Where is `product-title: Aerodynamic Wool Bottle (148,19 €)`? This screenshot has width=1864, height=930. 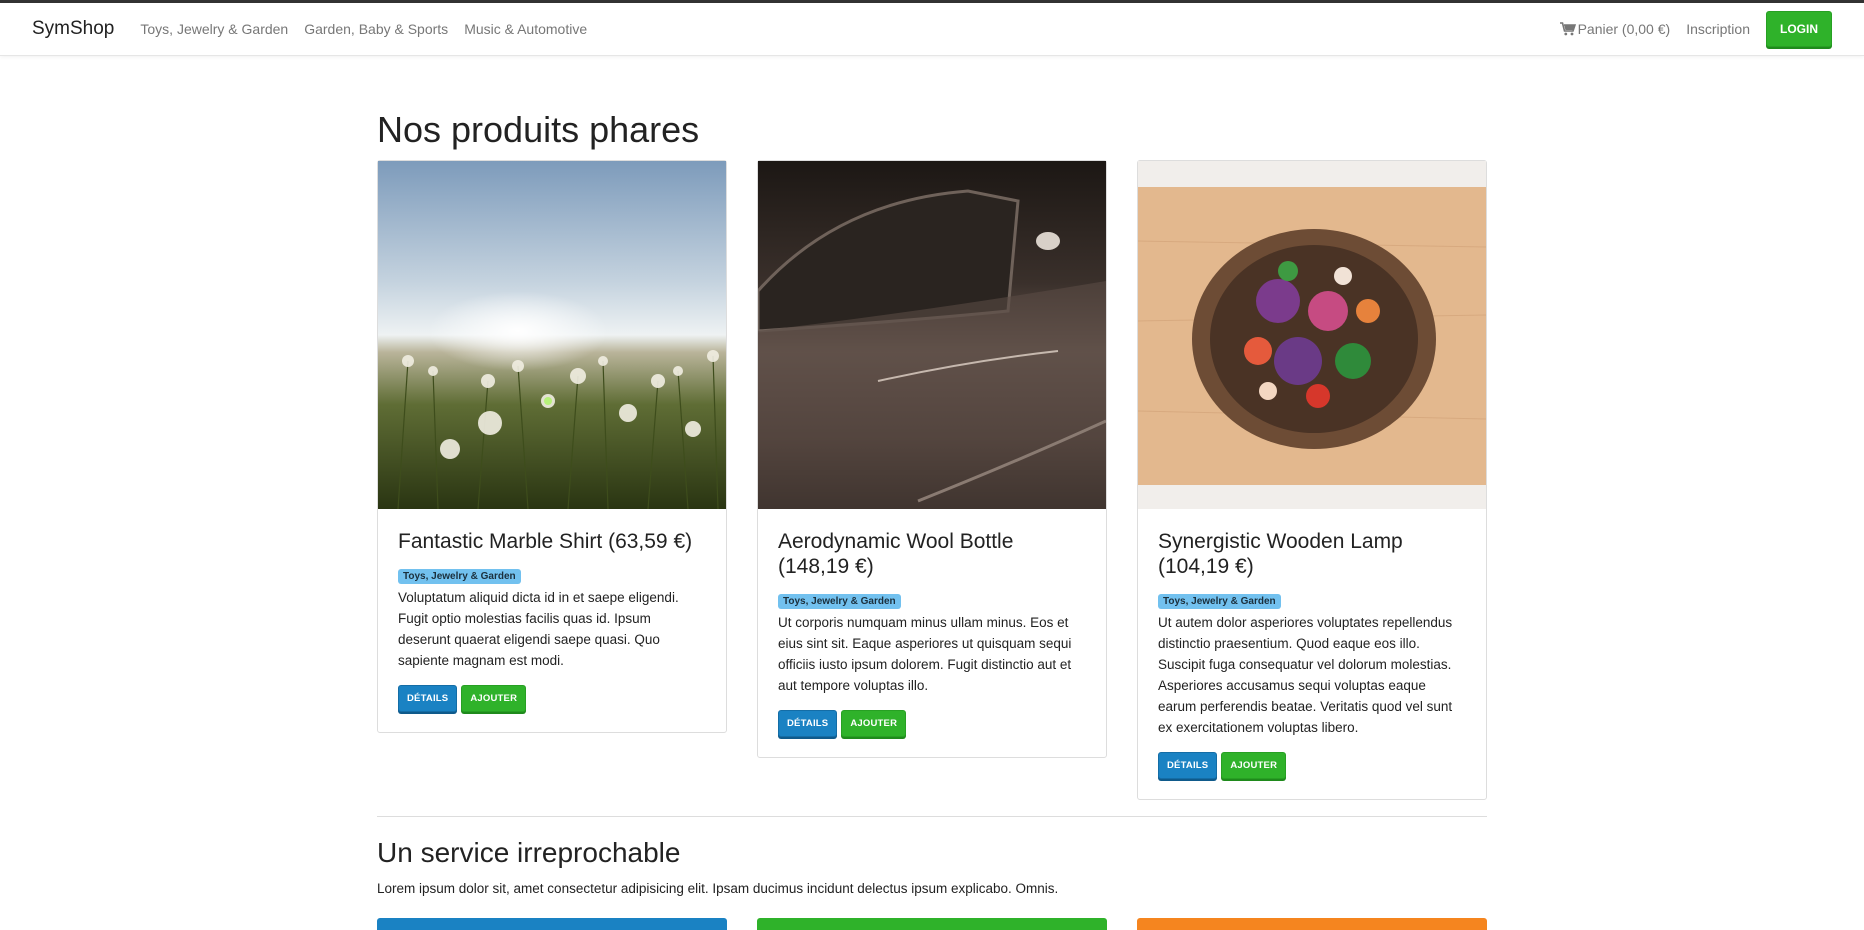
product-title: Aerodynamic Wool Bottle (148,19 €) is located at coordinates (932, 554).